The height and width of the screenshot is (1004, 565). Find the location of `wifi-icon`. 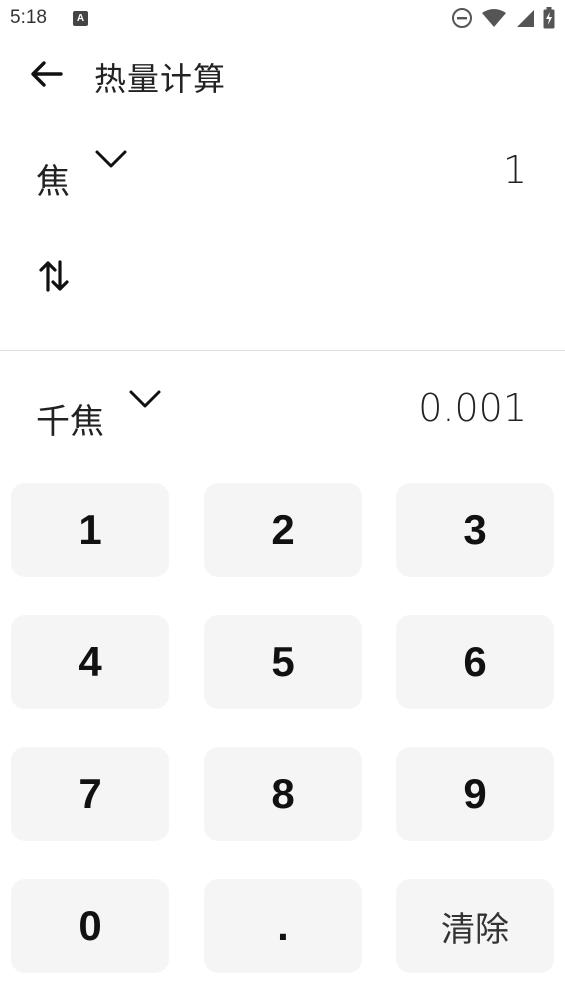

wifi-icon is located at coordinates (494, 18).